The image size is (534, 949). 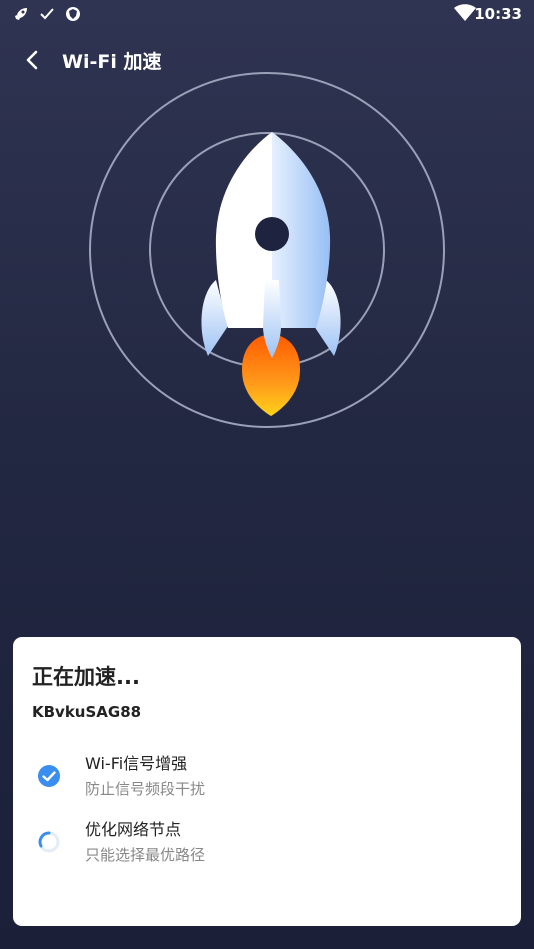 What do you see at coordinates (498, 14) in the screenshot?
I see `status-time: 10:33` at bounding box center [498, 14].